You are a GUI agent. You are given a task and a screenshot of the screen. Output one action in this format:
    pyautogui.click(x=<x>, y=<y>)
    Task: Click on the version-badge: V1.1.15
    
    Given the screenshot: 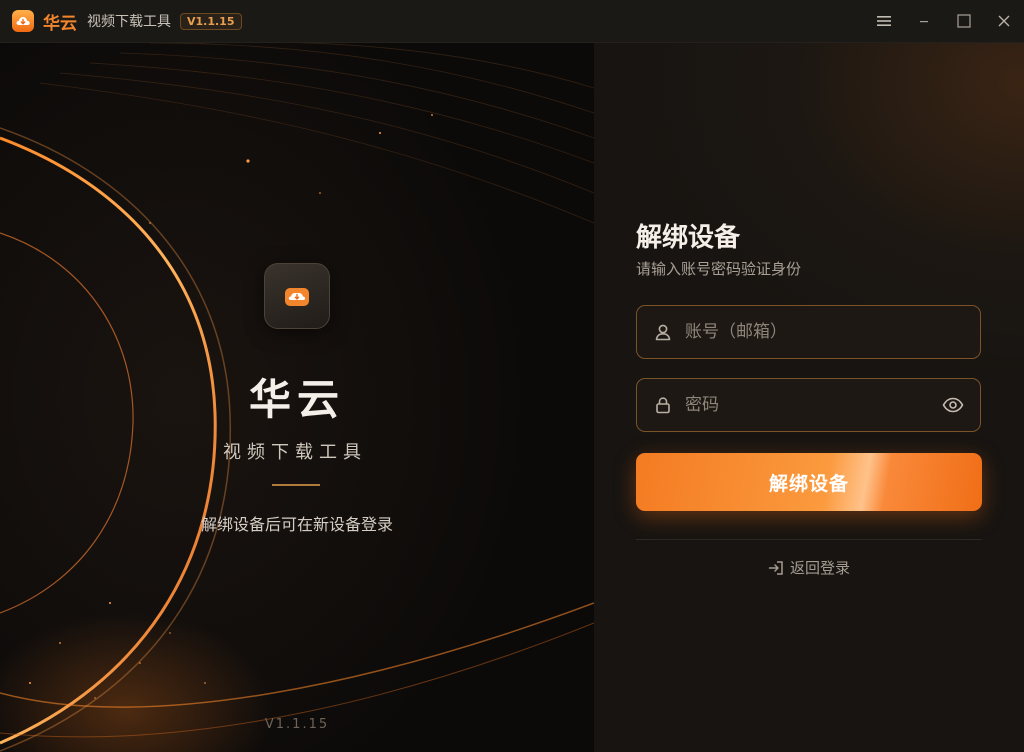 What is the action you would take?
    pyautogui.click(x=211, y=21)
    